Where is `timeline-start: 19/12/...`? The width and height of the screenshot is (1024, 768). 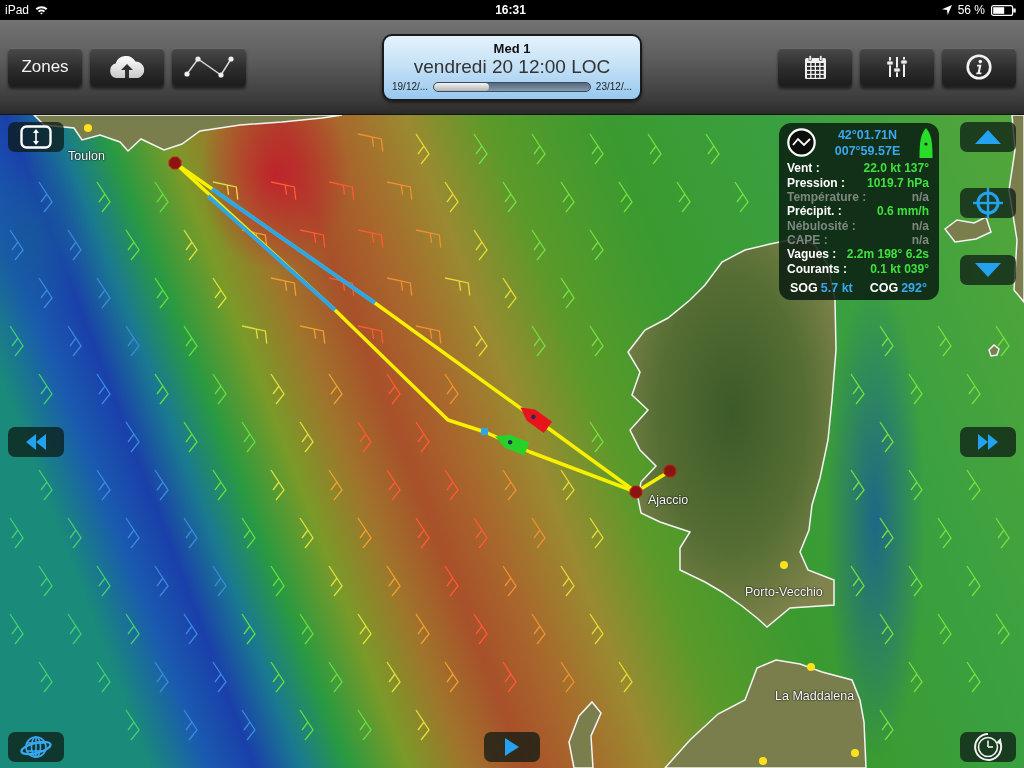
timeline-start: 19/12/... is located at coordinates (410, 86).